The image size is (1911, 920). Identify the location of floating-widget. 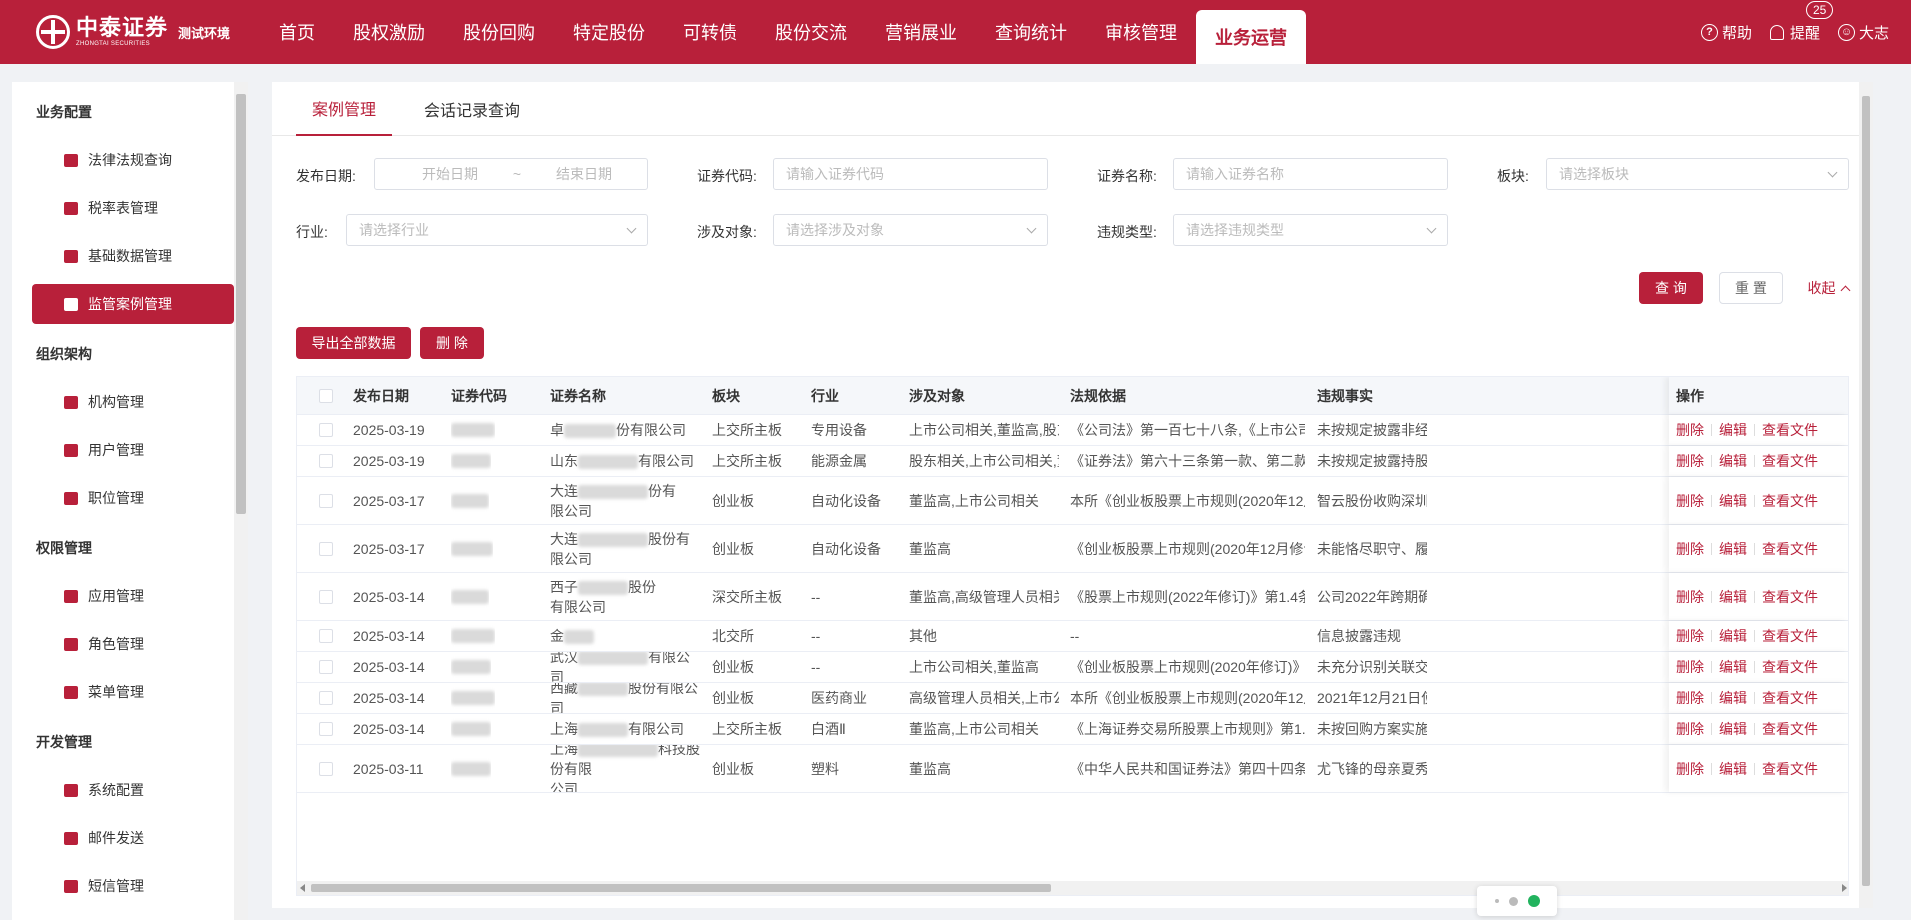
(1517, 901).